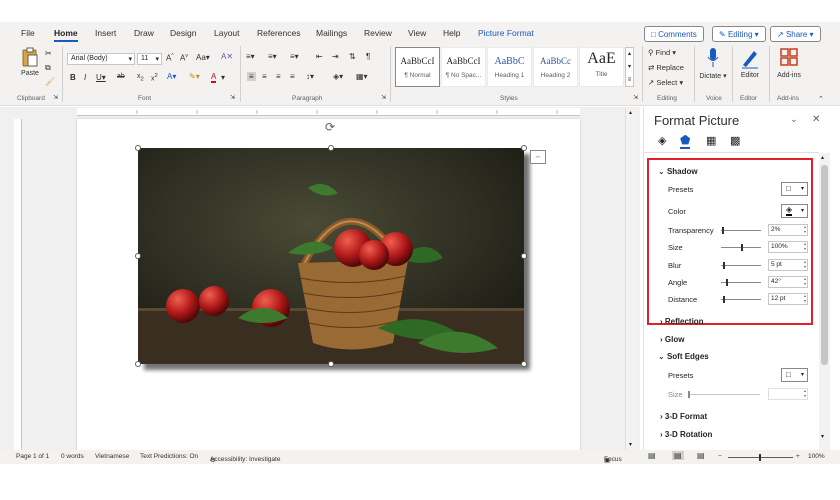  Describe the element at coordinates (328, 112) in the screenshot. I see `horizontal-ruler` at that location.